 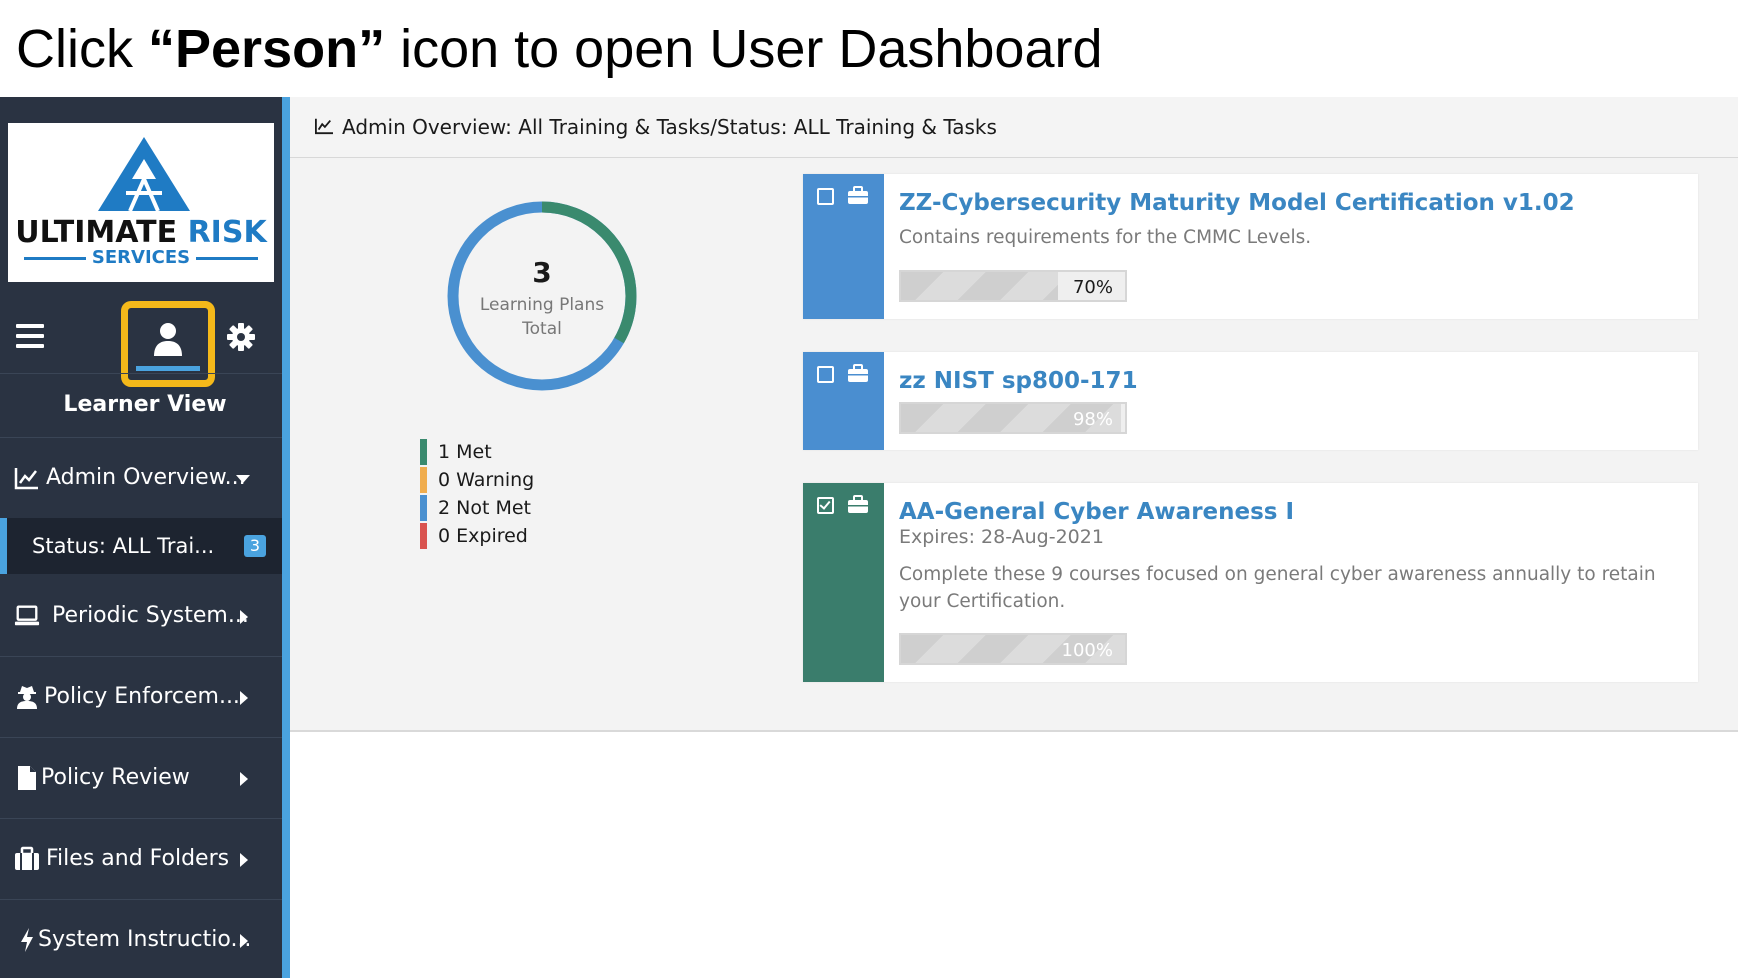 I want to click on logo-subtitle: SERVICES, so click(x=141, y=258).